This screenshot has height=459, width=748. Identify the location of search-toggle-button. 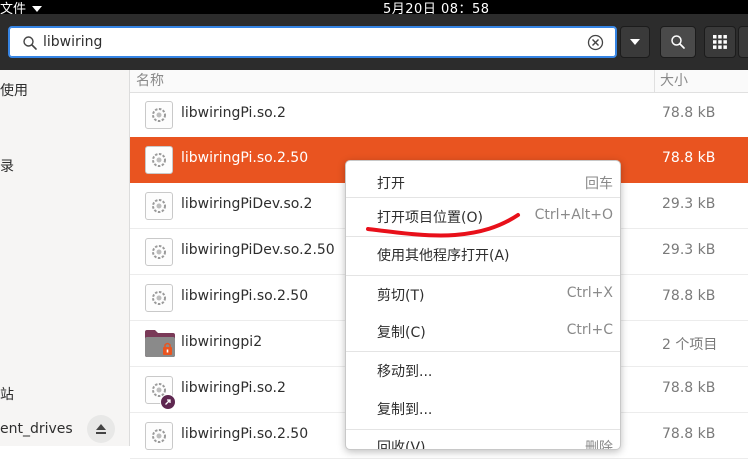
(678, 42).